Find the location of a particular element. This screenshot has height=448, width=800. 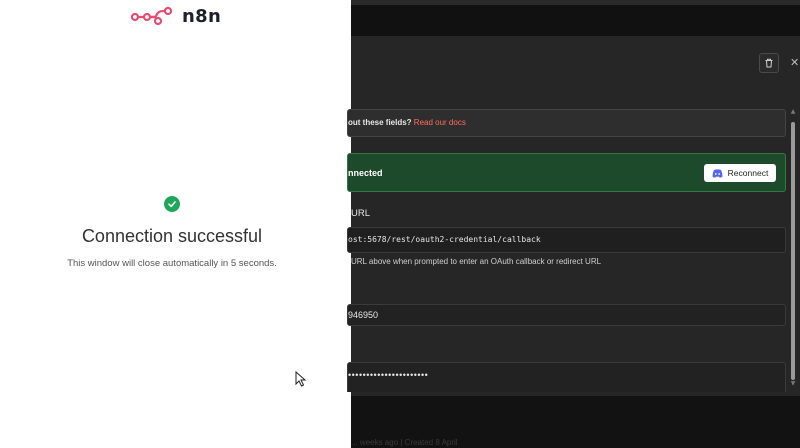

connected-status-text: nnected is located at coordinates (365, 173).